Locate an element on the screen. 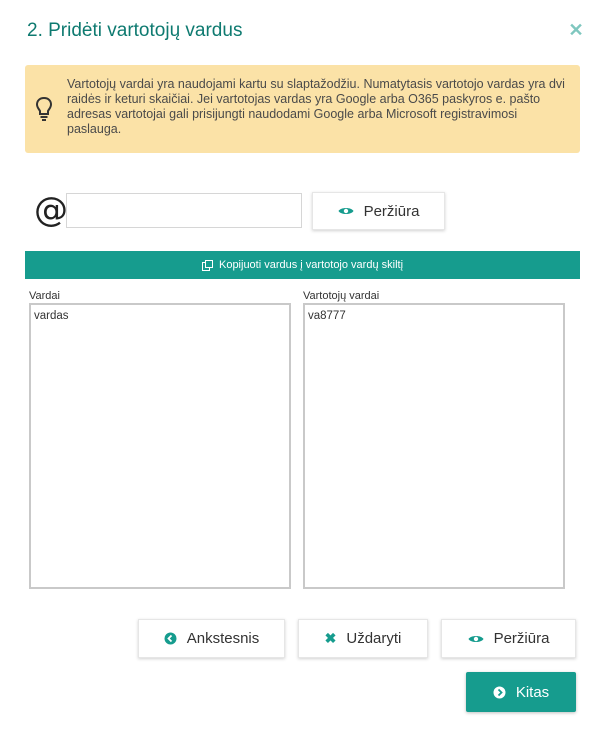 This screenshot has width=590, height=739. previous-label: Ankstesnis is located at coordinates (223, 638).